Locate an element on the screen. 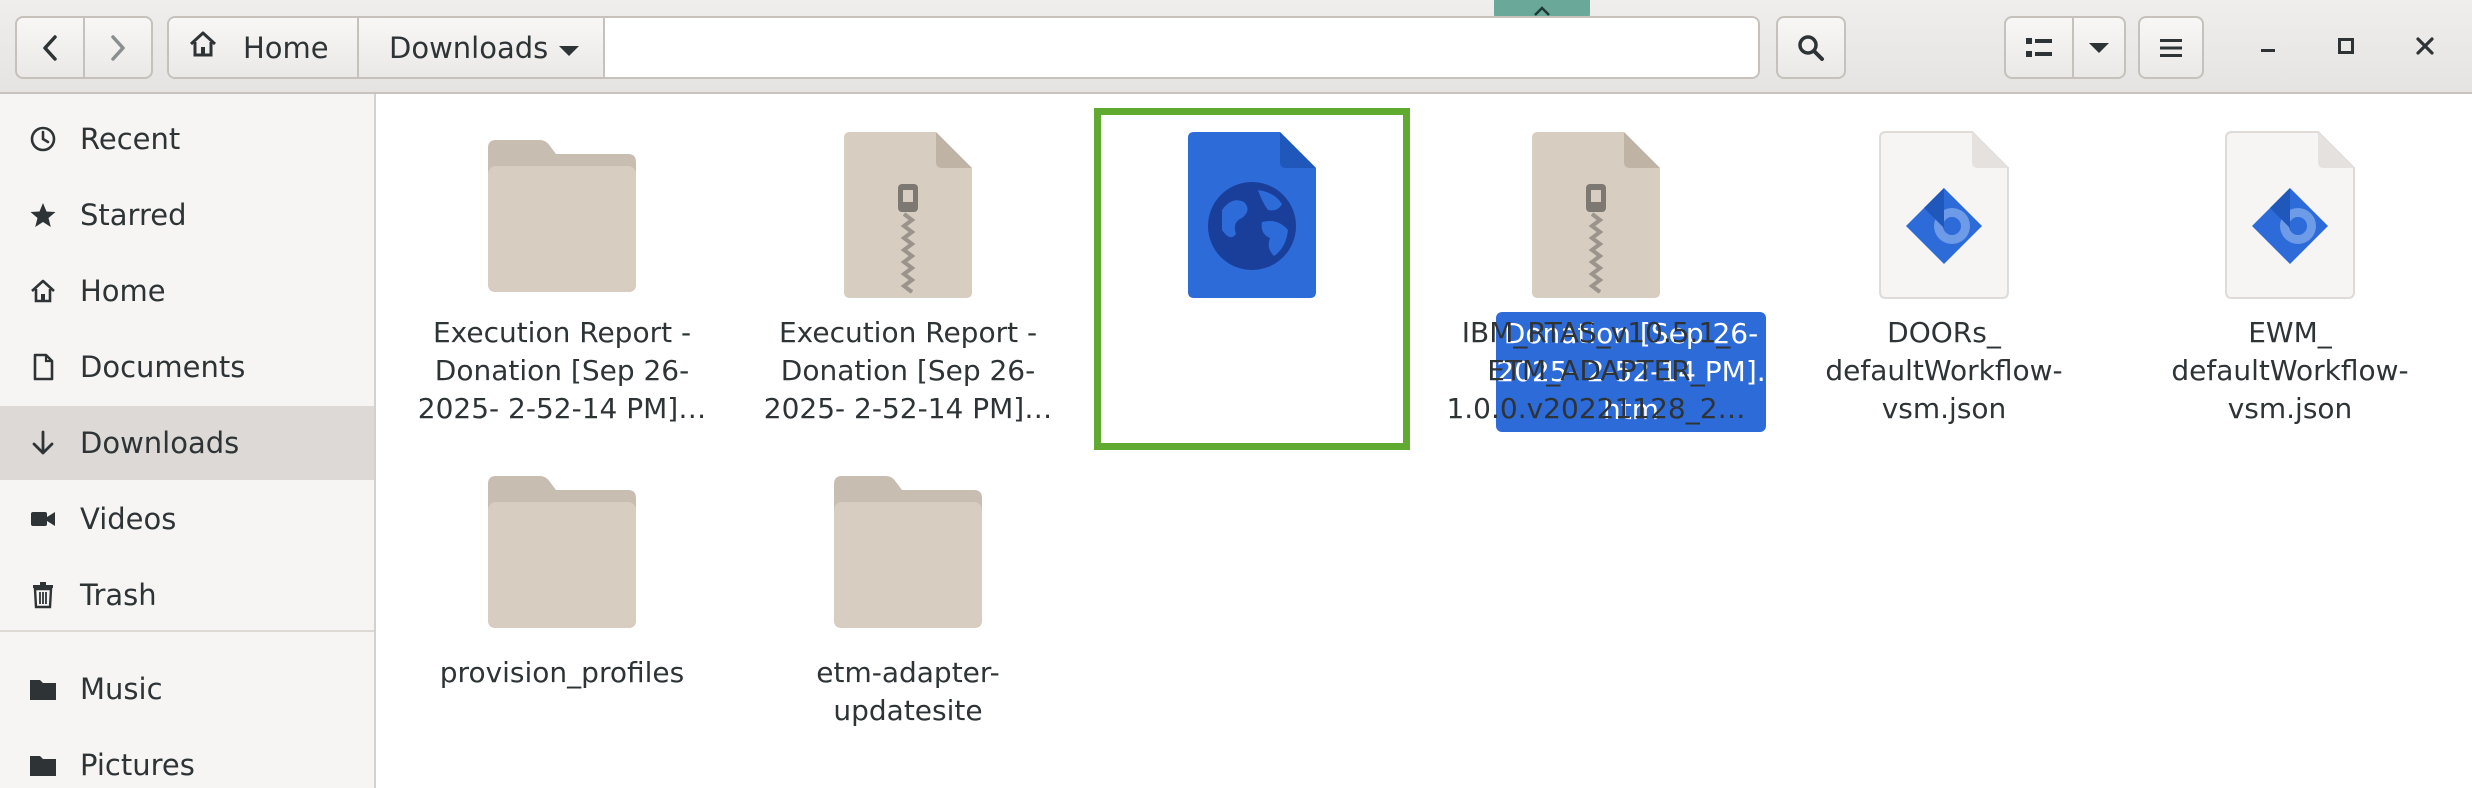 The width and height of the screenshot is (2472, 788). view-mode-button is located at coordinates (2039, 47).